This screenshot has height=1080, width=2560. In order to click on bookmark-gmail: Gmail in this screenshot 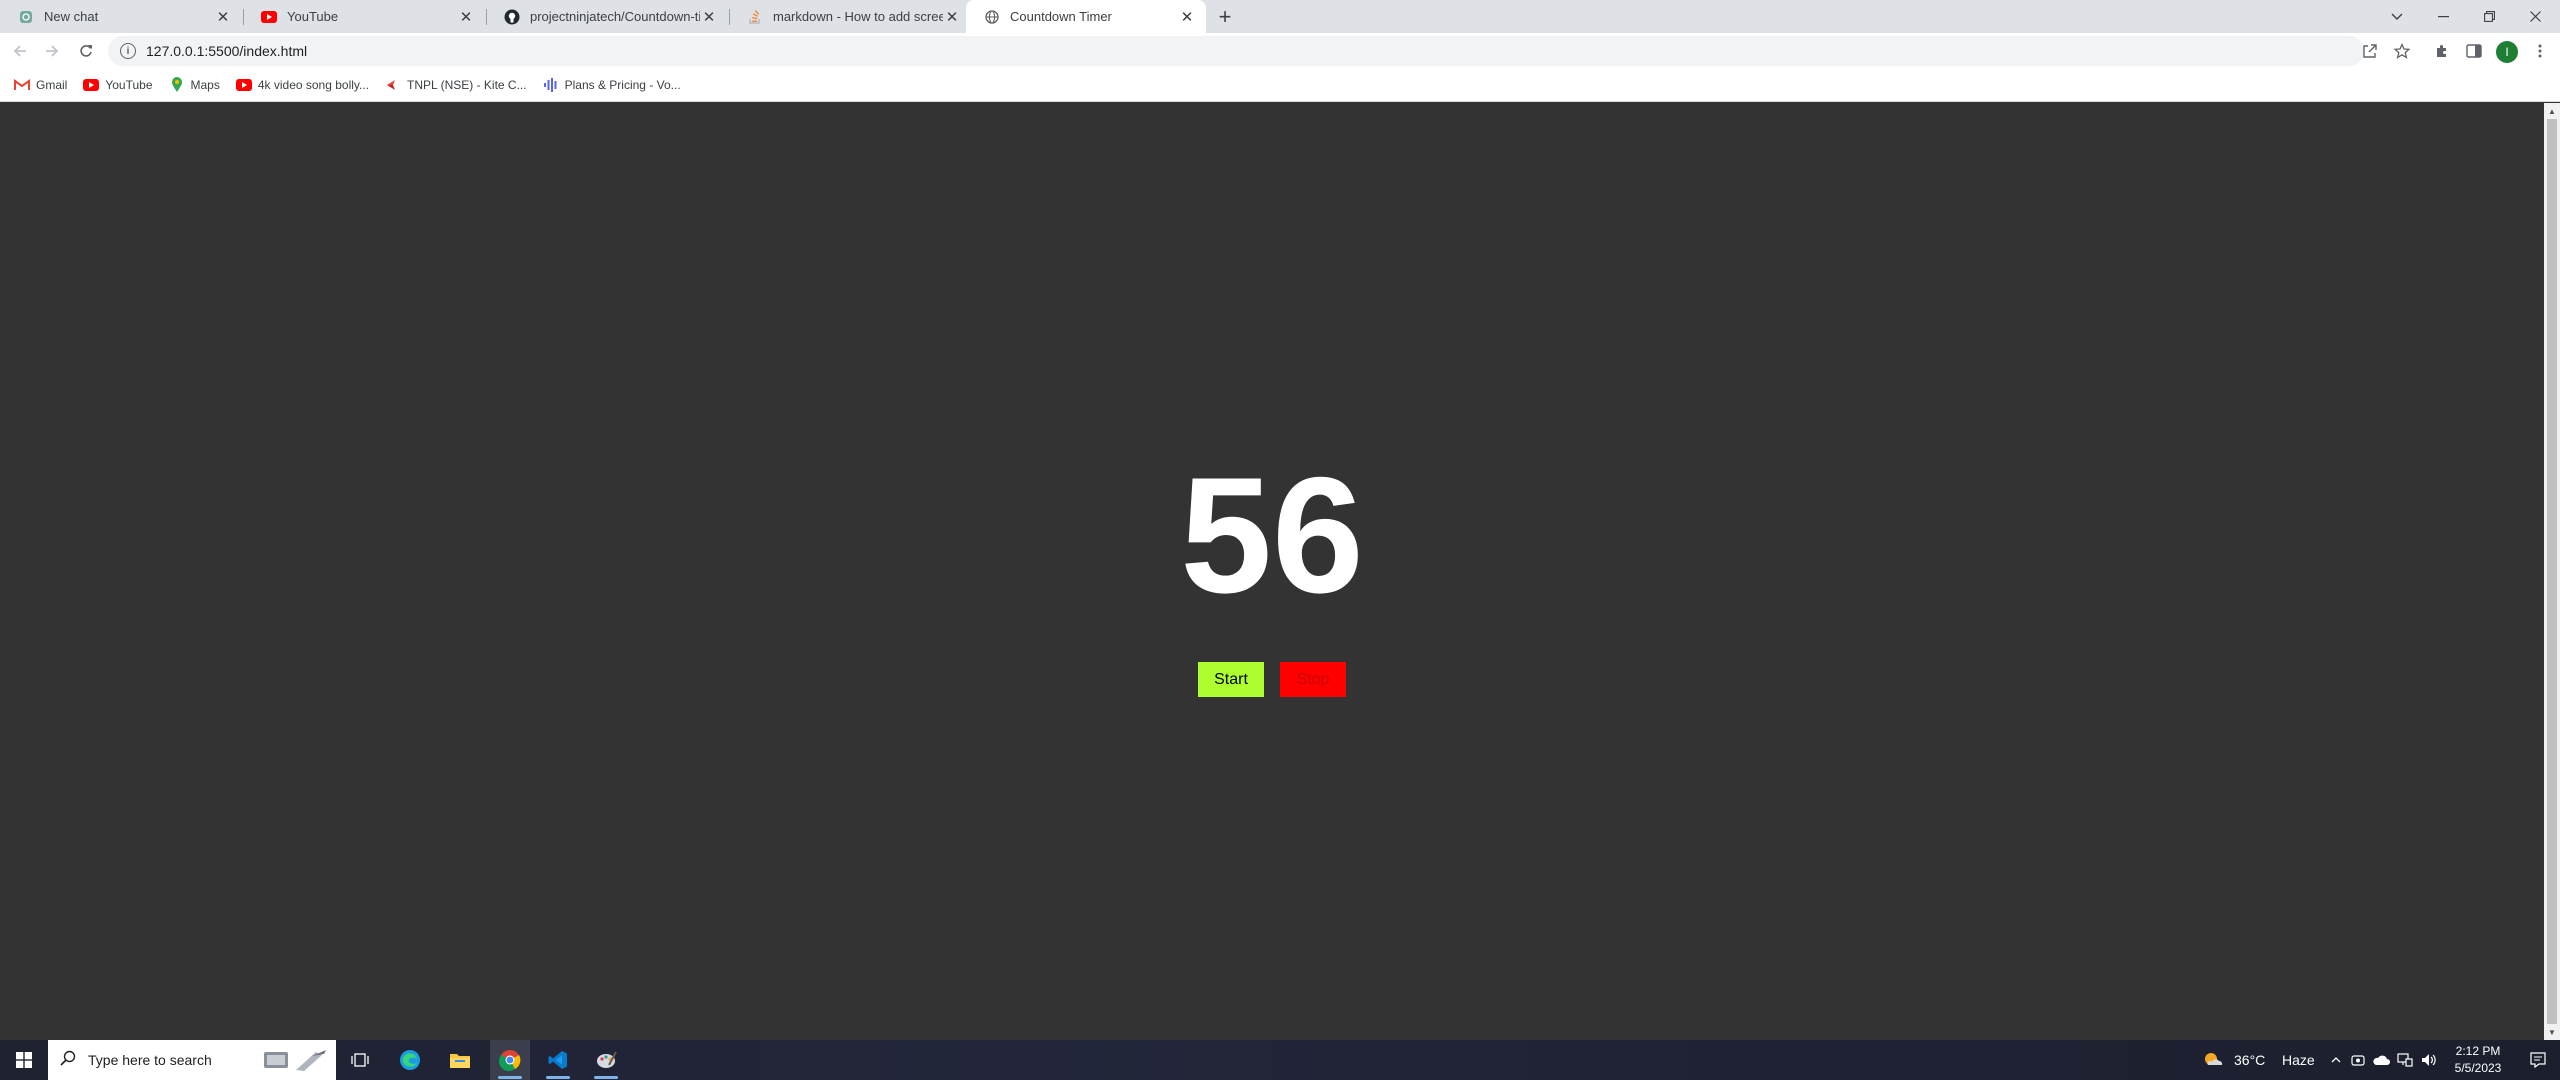, I will do `click(40, 85)`.